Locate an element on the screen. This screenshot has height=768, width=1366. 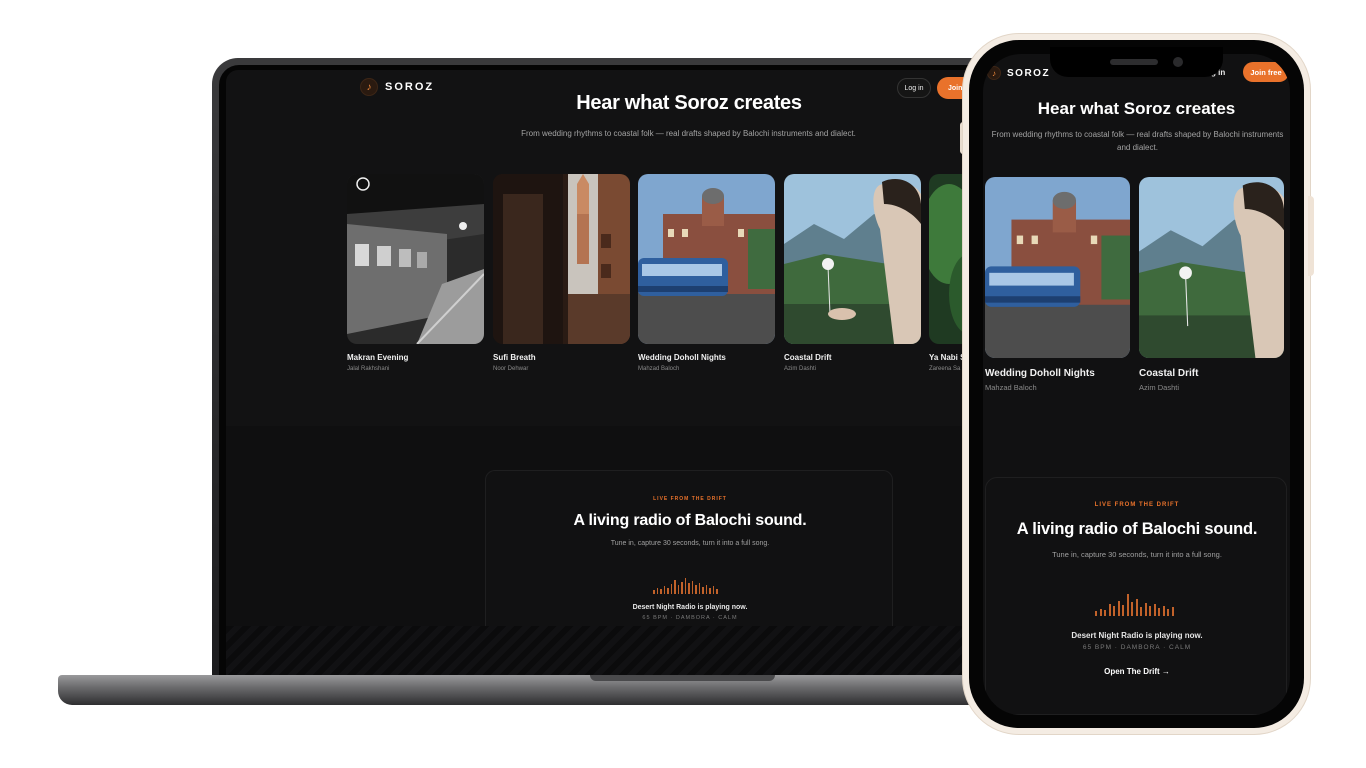
track-artist: Jalal Rakhshani is located at coordinates (368, 369).